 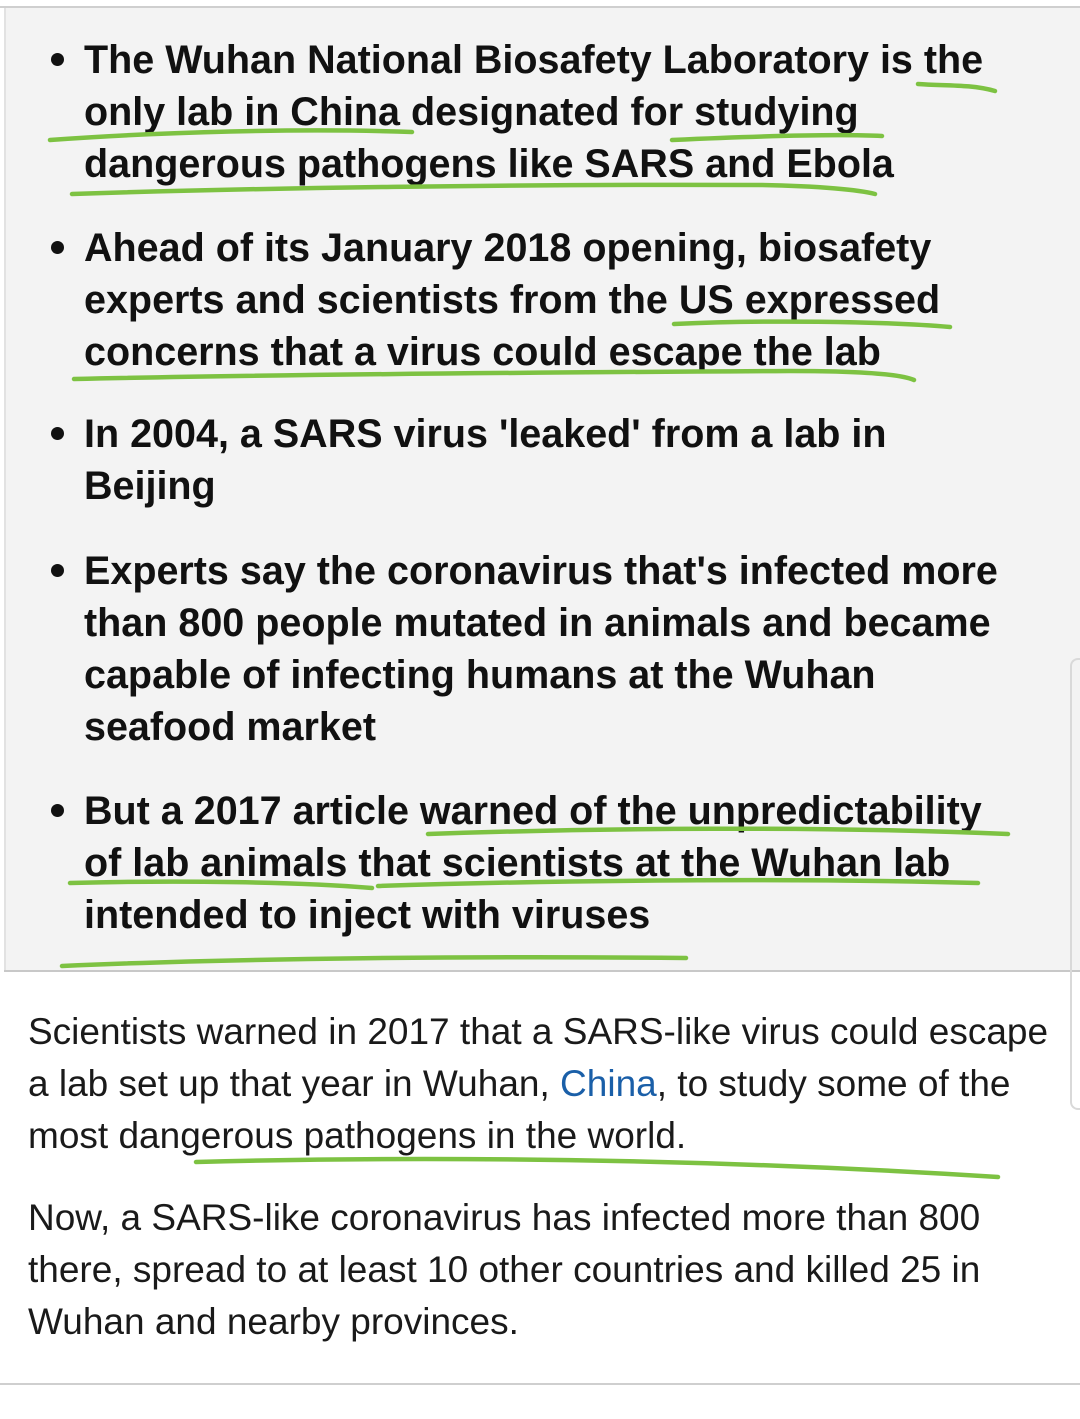 I want to click on bottom-divider, so click(x=540, y=1384).